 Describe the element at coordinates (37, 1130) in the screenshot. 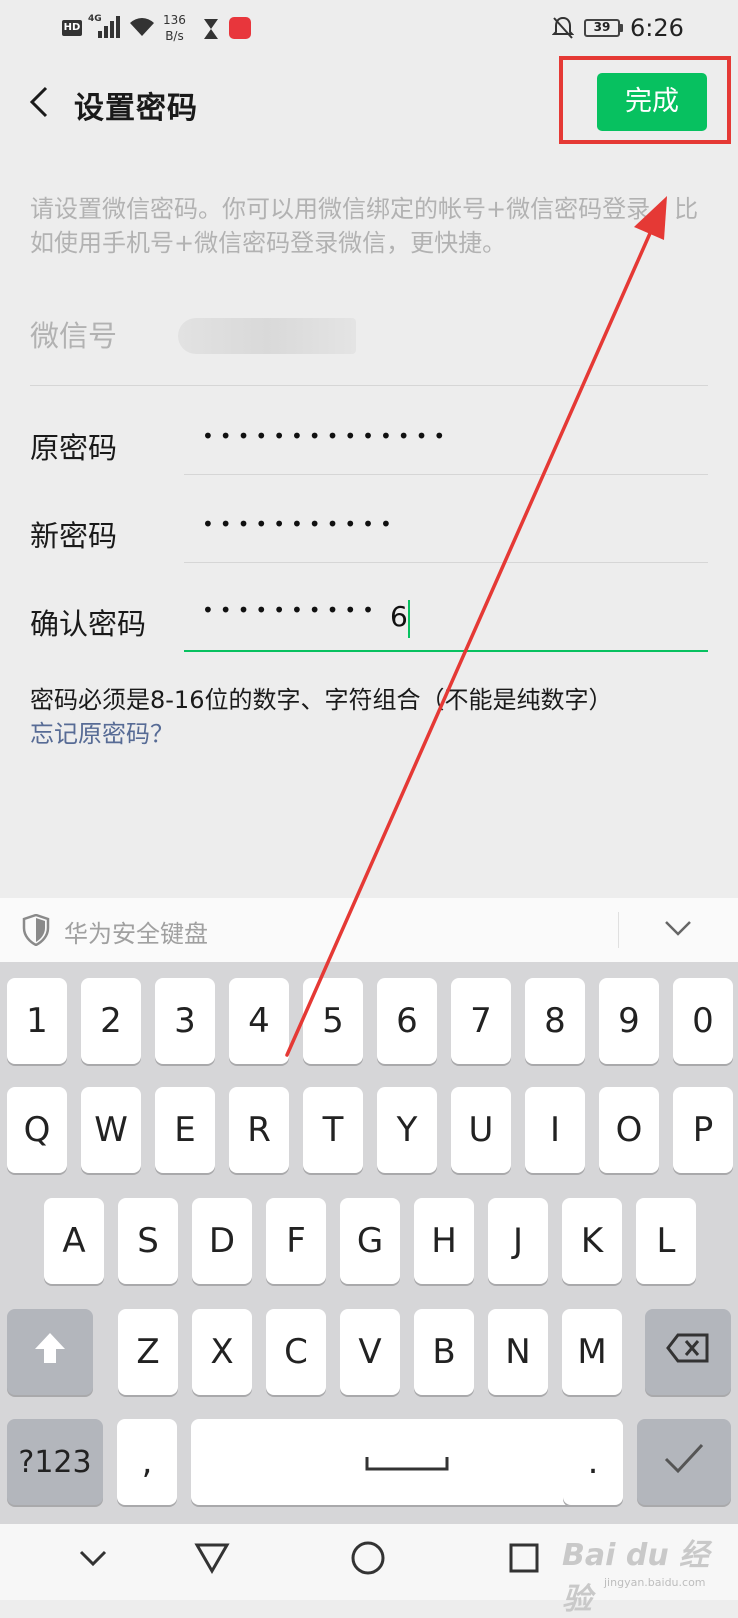

I see `key-q: Q` at that location.